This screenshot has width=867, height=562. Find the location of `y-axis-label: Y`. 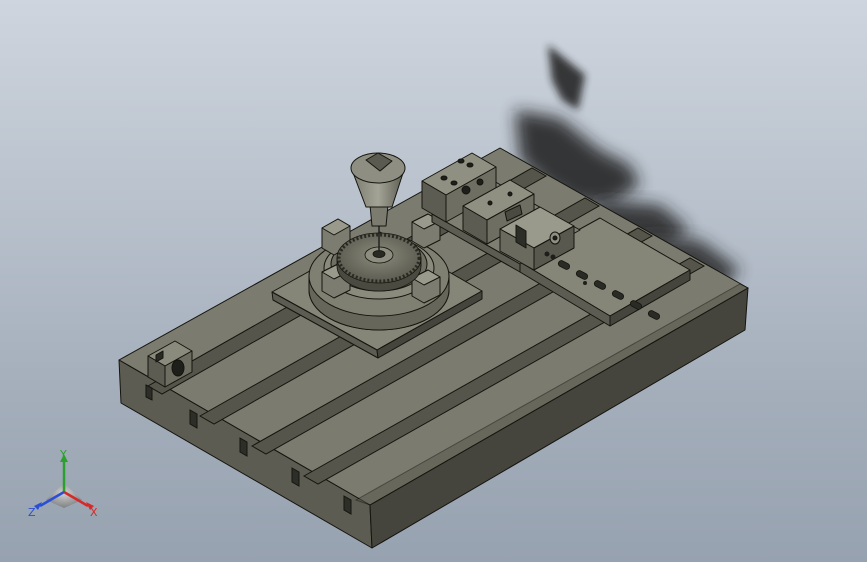

y-axis-label: Y is located at coordinates (63, 454).